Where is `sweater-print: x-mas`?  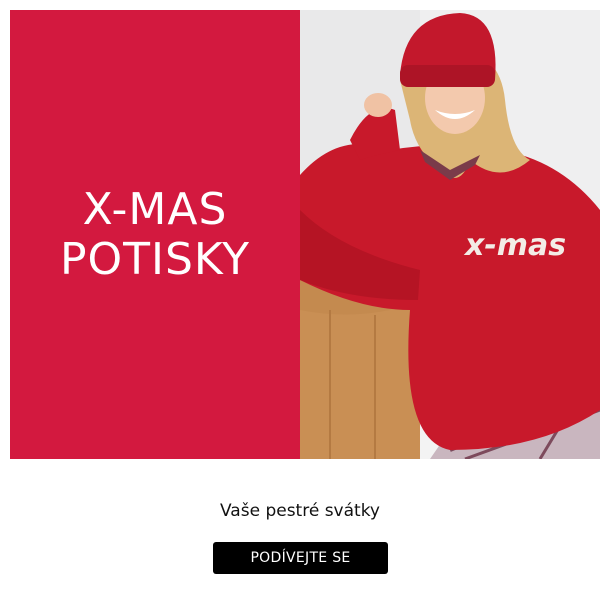 sweater-print: x-mas is located at coordinates (514, 245).